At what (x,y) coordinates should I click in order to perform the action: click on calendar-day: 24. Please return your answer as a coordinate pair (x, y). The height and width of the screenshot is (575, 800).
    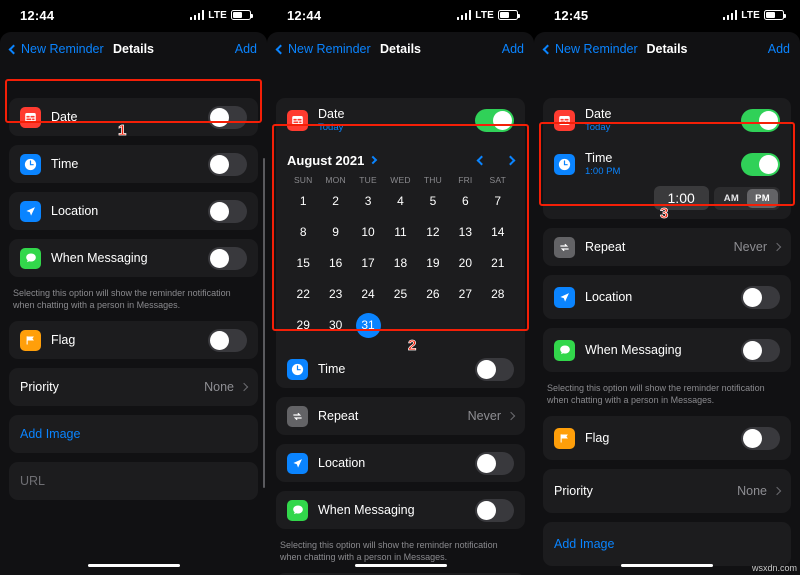
    Looking at the image, I should click on (368, 294).